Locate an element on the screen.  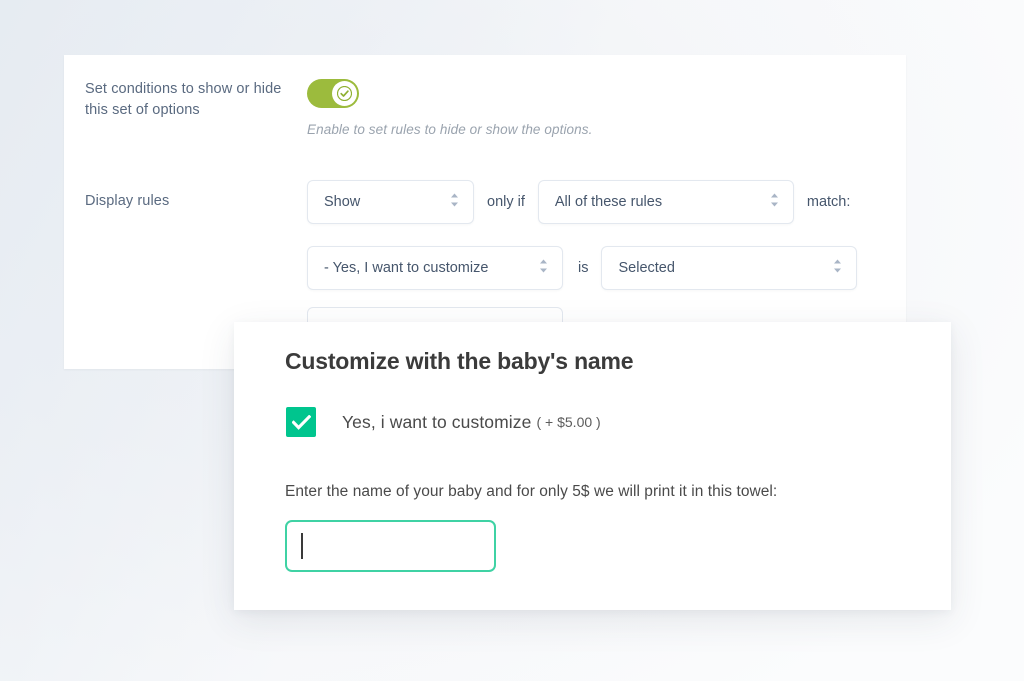
customize-option-row: Yes, i want to customize ( + $5.00 ) is located at coordinates (598, 422).